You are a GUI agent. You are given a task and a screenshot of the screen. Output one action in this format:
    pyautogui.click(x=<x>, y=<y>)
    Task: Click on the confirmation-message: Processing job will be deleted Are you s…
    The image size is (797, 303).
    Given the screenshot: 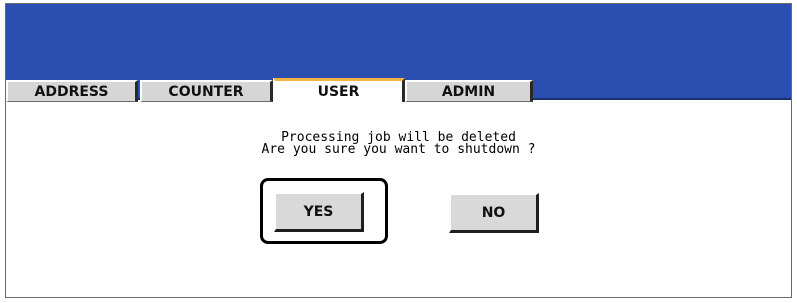 What is the action you would take?
    pyautogui.click(x=398, y=144)
    